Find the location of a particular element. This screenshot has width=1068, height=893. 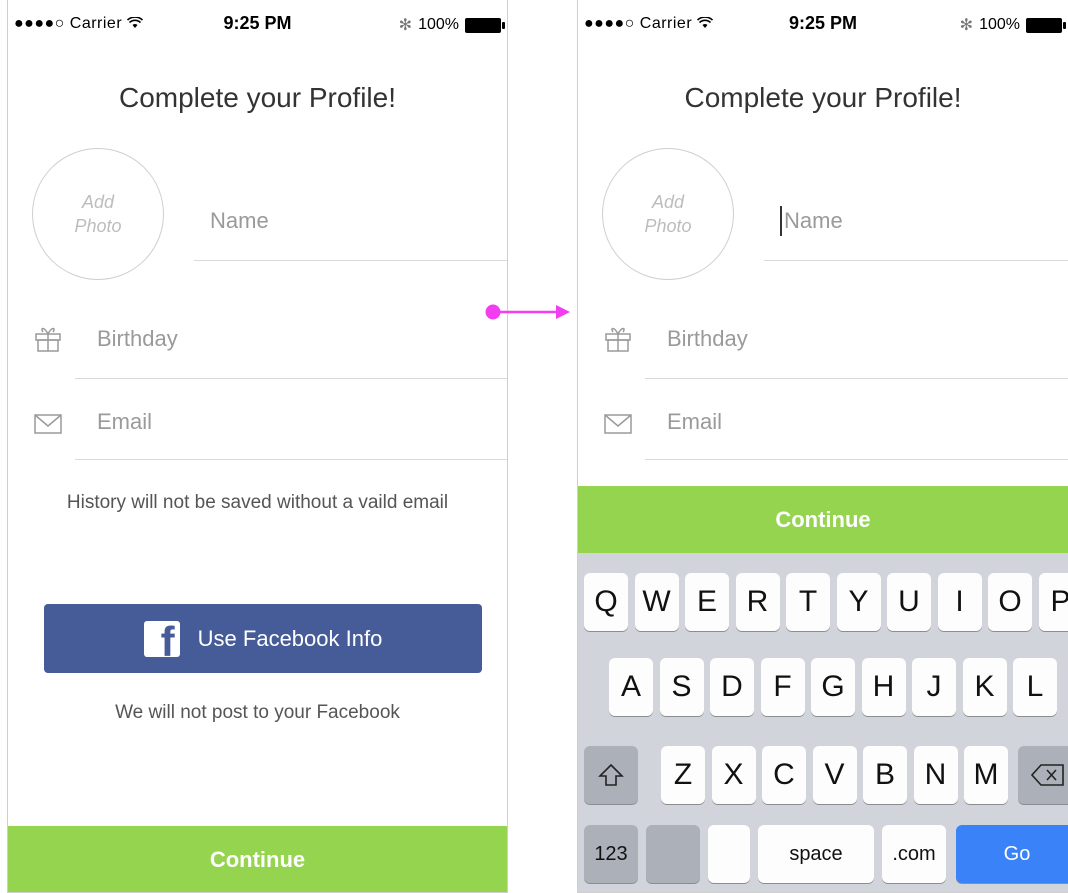

space-key: space is located at coordinates (816, 854).